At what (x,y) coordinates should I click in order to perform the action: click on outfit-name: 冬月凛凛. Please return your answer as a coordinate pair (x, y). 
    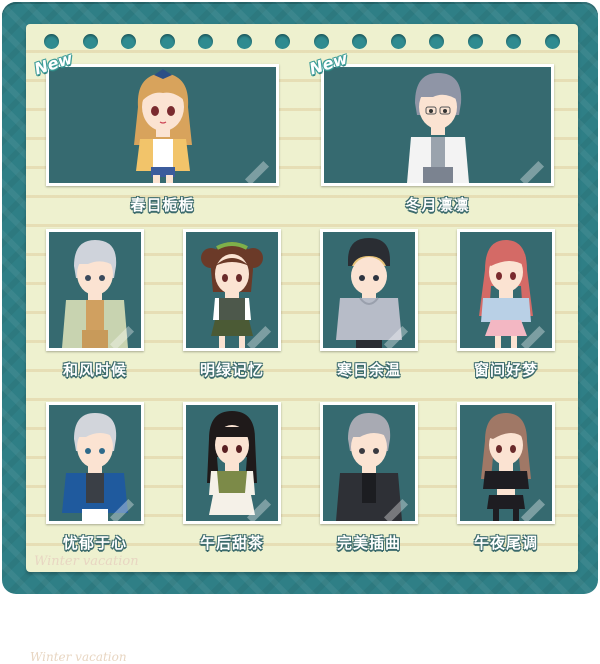
    Looking at the image, I should click on (437, 205).